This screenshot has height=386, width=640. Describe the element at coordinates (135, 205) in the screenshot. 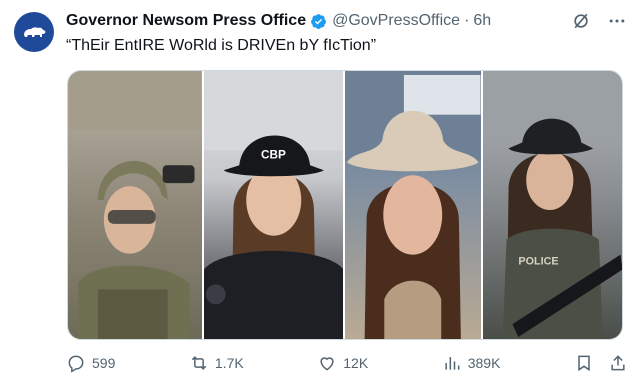

I see `photo-tactical-gear` at that location.